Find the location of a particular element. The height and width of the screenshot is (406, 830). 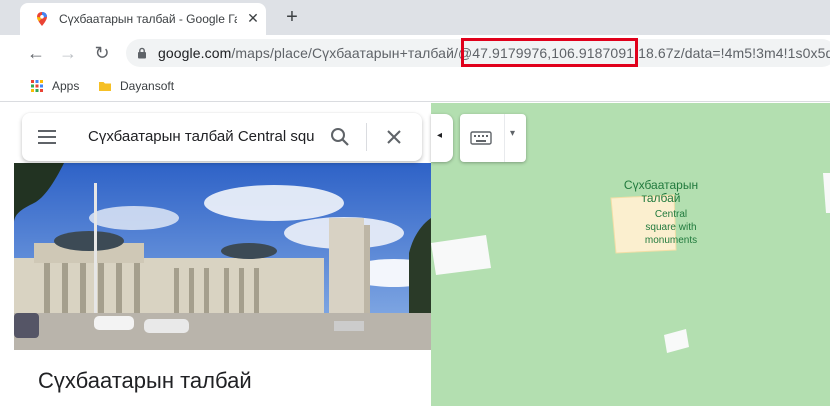

bookmarks-bar: Apps Dayansoft is located at coordinates (415, 86).